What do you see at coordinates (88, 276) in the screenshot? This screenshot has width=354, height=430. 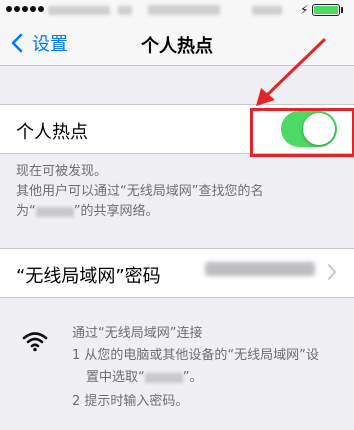 I see `wifi-password-label: “无线局域网”密码` at bounding box center [88, 276].